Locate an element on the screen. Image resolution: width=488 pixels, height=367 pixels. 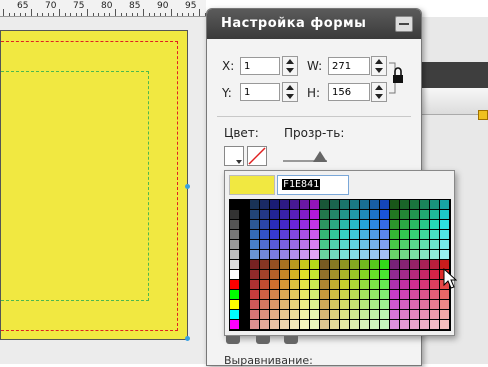
minimize-button is located at coordinates (404, 24).